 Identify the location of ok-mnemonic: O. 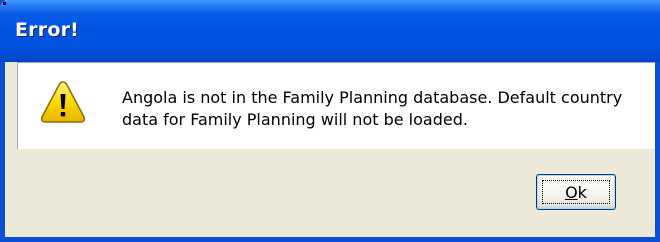
(571, 192).